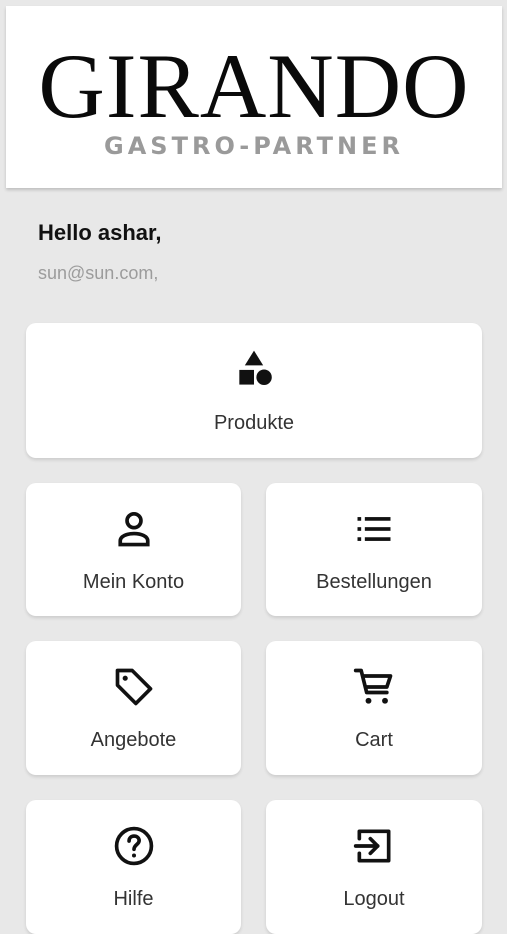 This screenshot has height=934, width=507. What do you see at coordinates (374, 687) in the screenshot?
I see `cart-icon` at bounding box center [374, 687].